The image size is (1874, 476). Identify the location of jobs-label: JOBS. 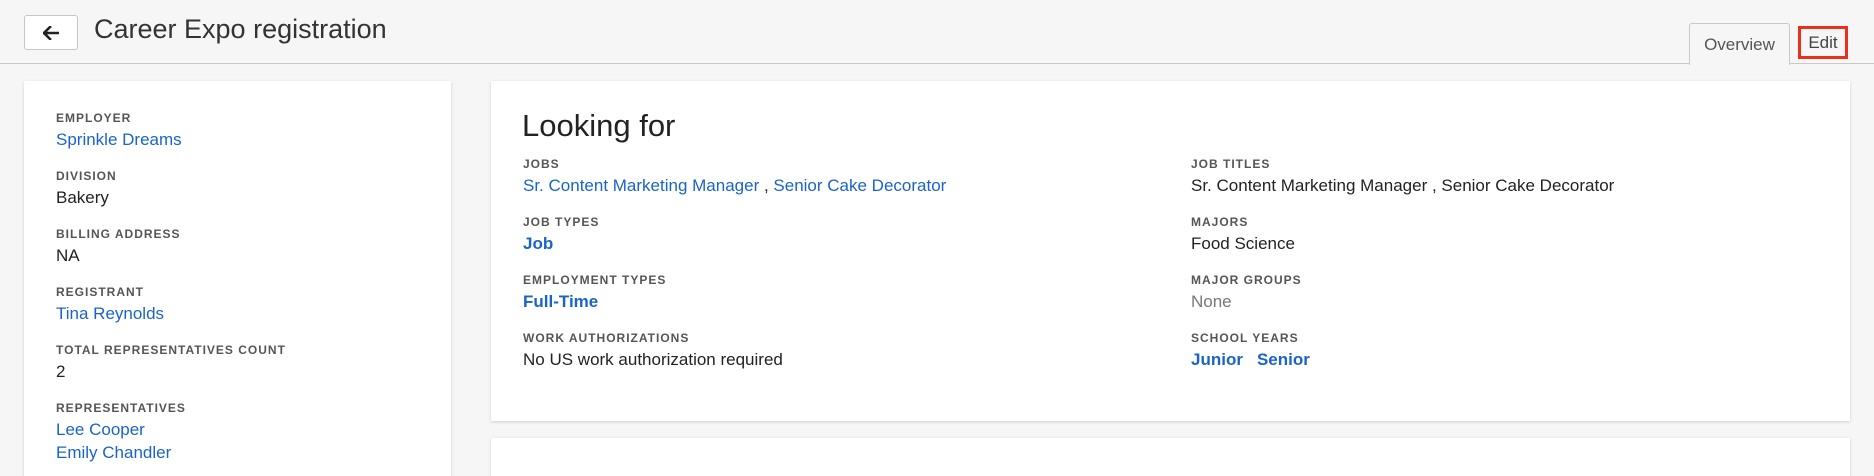
(541, 164).